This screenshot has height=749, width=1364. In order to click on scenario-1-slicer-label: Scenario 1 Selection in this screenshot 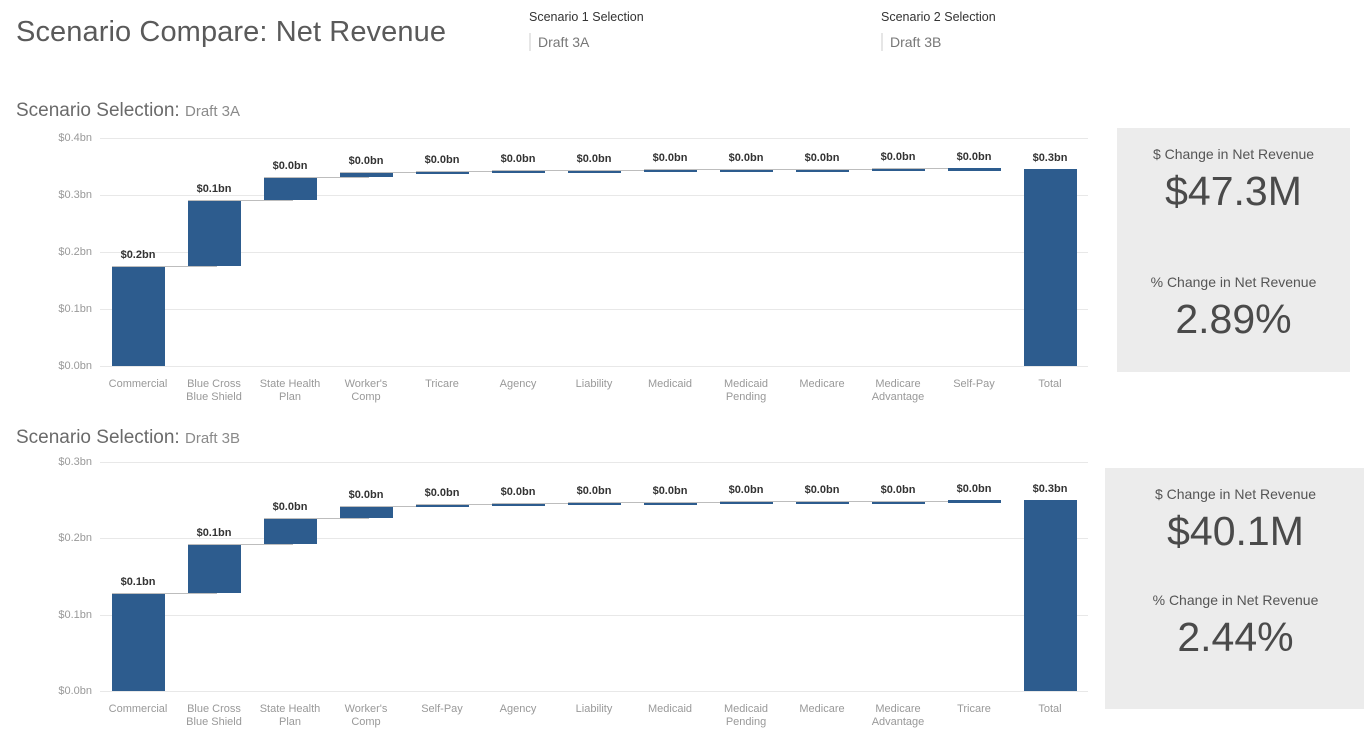, I will do `click(586, 17)`.